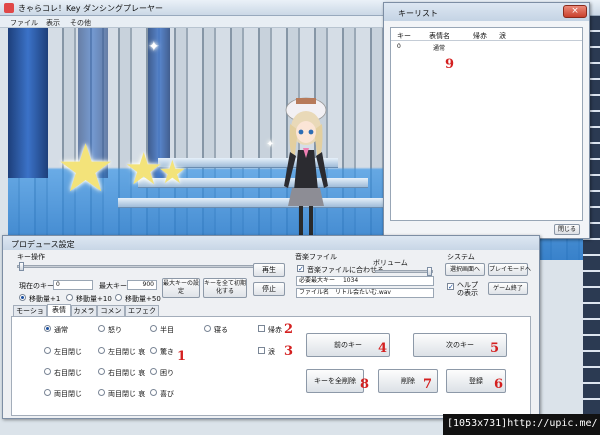 The width and height of the screenshot is (600, 435). What do you see at coordinates (61, 330) in the screenshot?
I see `expression-label: 通常` at bounding box center [61, 330].